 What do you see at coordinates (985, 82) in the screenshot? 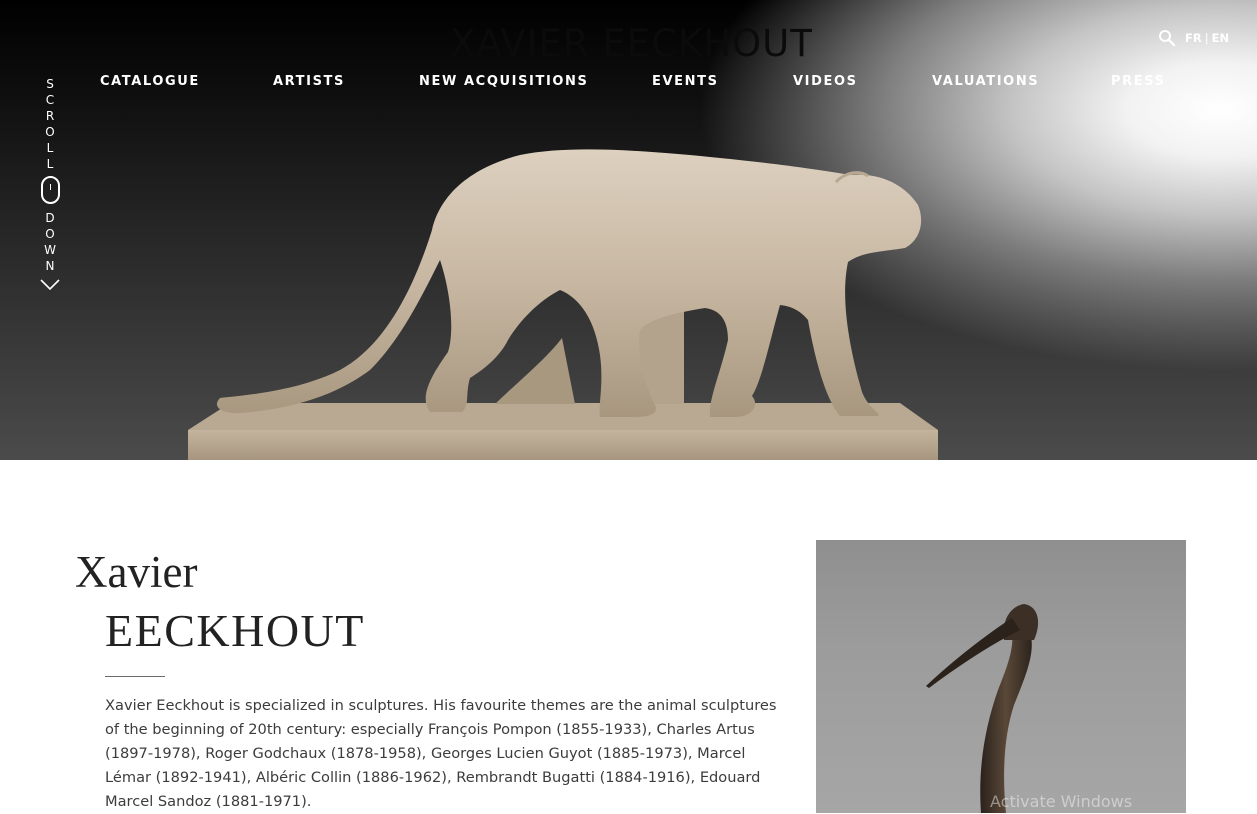
I see `nav-item-valuations: VALUATIONS` at bounding box center [985, 82].